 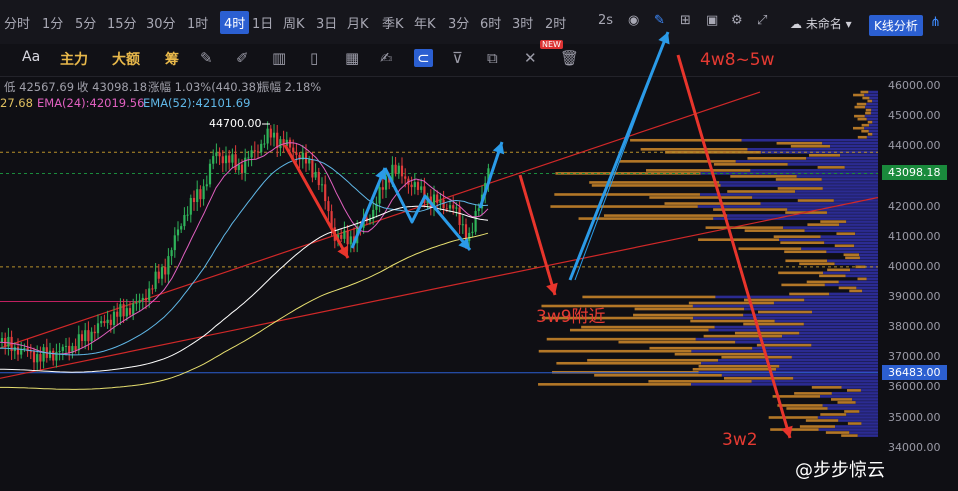 I want to click on tab-2: 5分, so click(x=85, y=22).